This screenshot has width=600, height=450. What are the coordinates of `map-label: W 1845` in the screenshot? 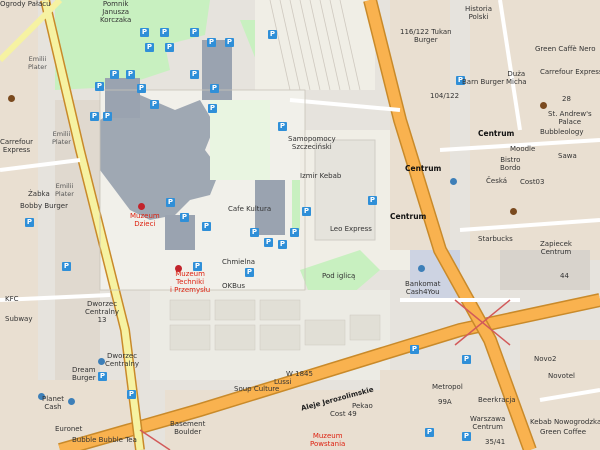 It's located at (299, 374).